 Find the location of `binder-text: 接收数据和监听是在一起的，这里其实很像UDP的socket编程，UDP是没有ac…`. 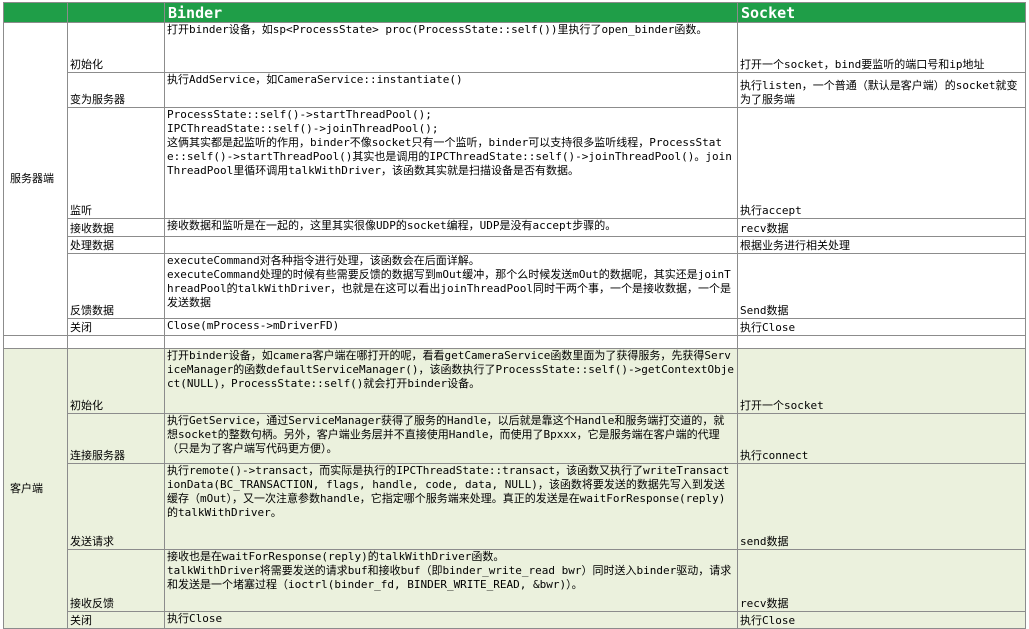

binder-text: 接收数据和监听是在一起的，这里其实很像UDP的socket编程，UDP是没有ac… is located at coordinates (392, 226).